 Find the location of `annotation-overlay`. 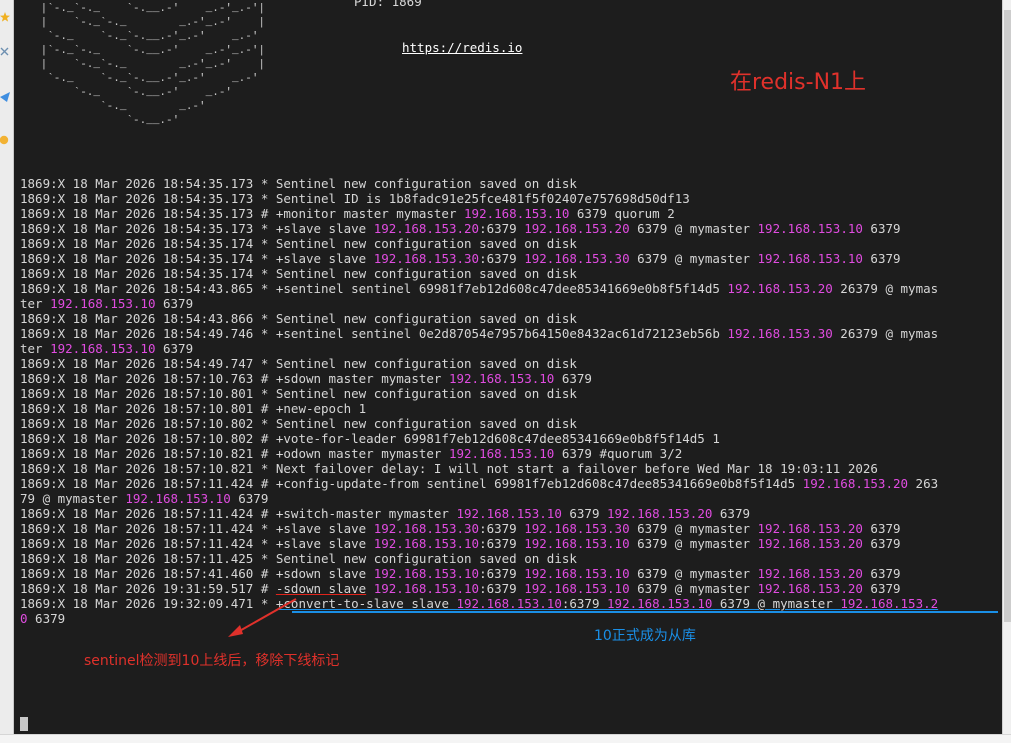

annotation-overlay is located at coordinates (613, 617).